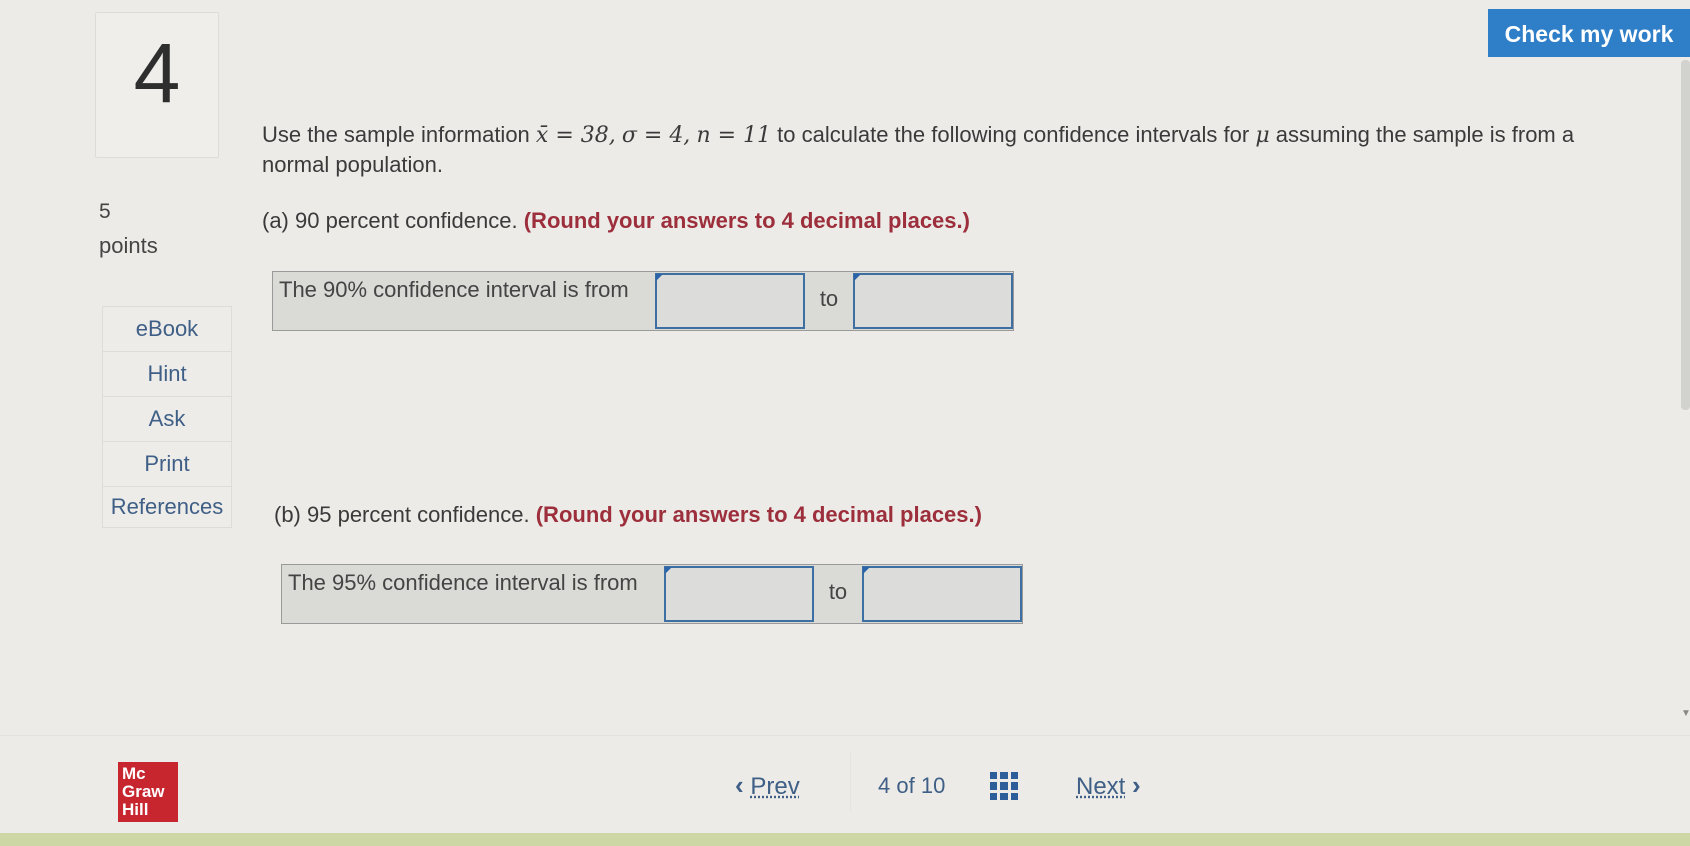 The image size is (1690, 846). I want to click on question-number-box: 4, so click(157, 85).